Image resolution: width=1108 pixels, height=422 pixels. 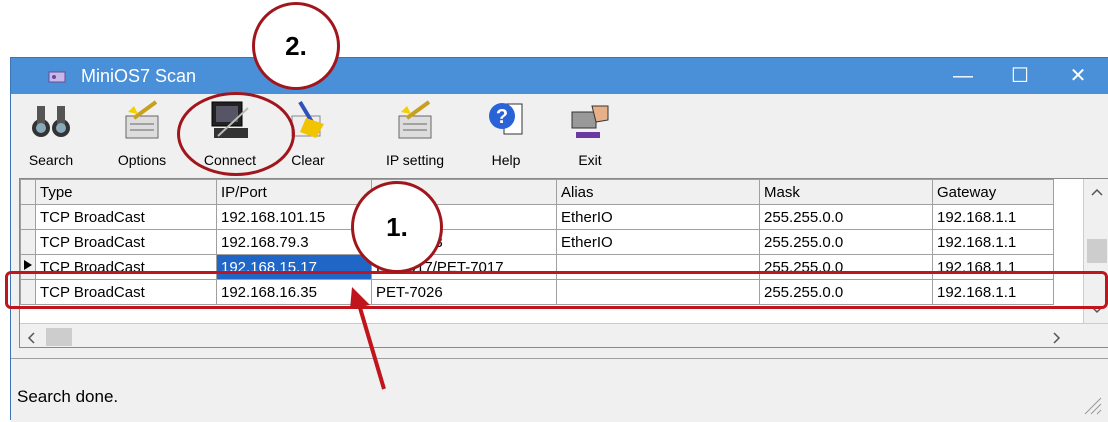 What do you see at coordinates (31, 338) in the screenshot?
I see `scroll-left-icon` at bounding box center [31, 338].